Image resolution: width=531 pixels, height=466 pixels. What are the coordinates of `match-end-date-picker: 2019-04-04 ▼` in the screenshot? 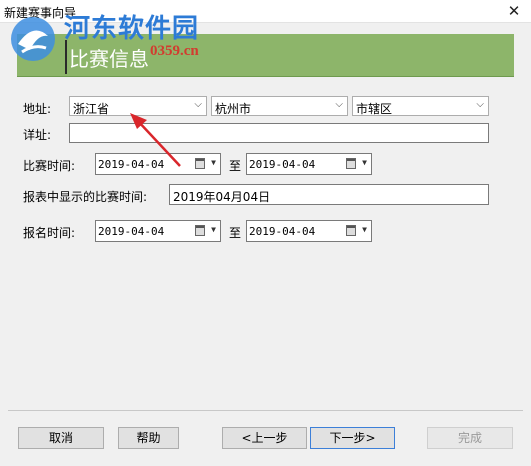 It's located at (309, 164).